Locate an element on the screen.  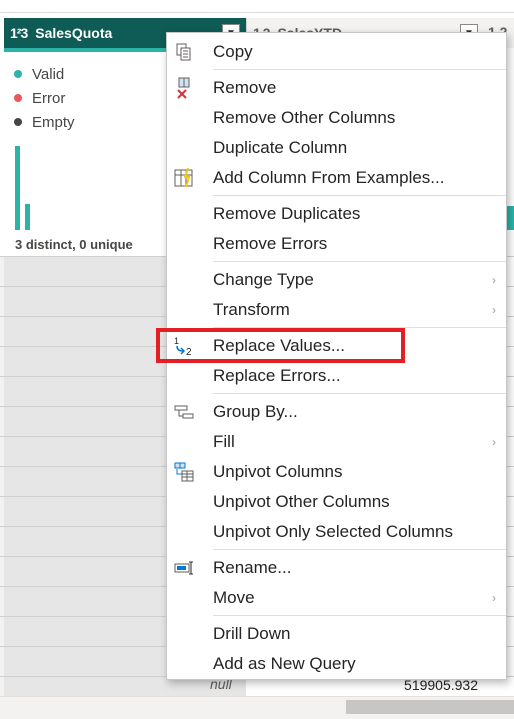
menu-item-label: Unpivot Columns is located at coordinates (278, 471).